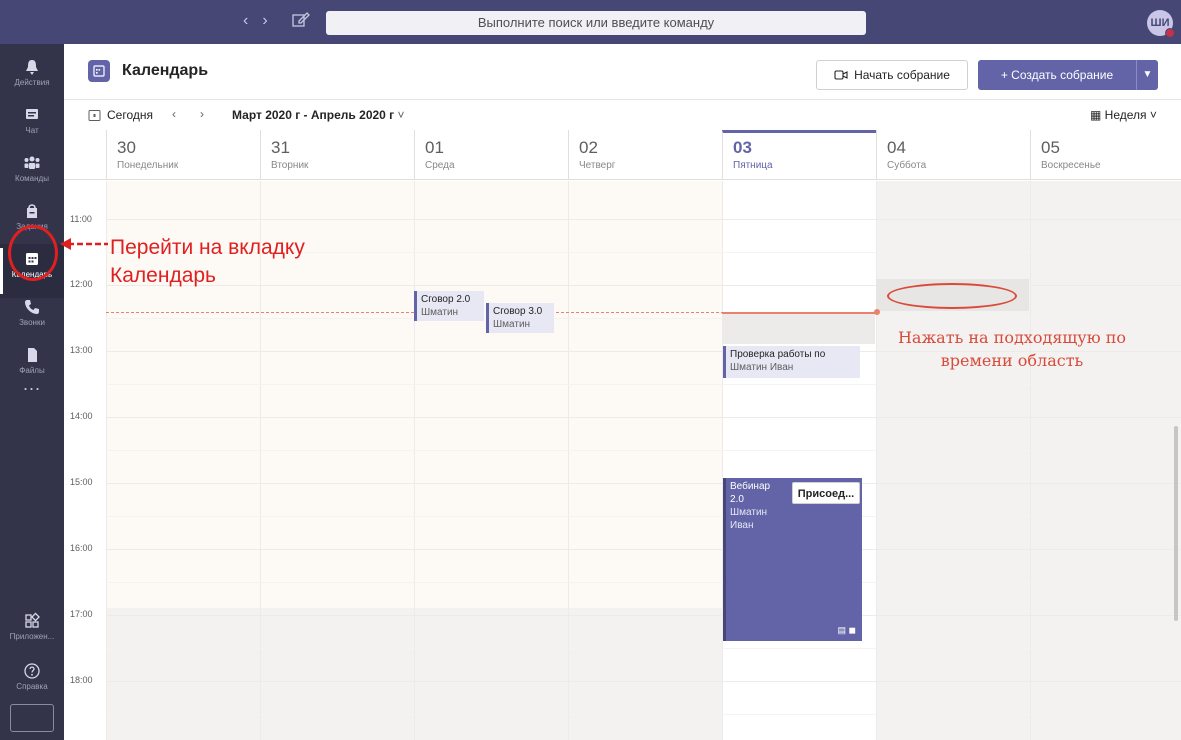 This screenshot has height=740, width=1181. What do you see at coordinates (148, 165) in the screenshot?
I see `day-name: Понедельник` at bounding box center [148, 165].